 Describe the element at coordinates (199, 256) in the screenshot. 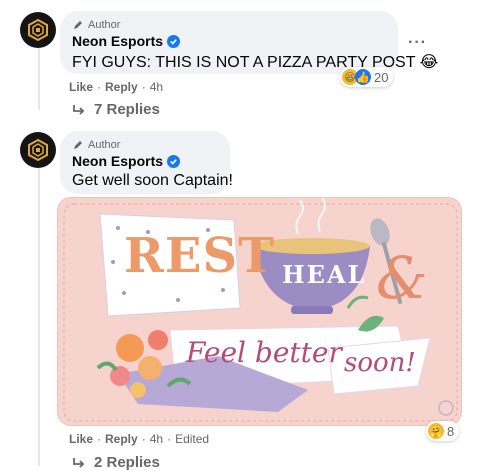

I see `card-word-rest: REST` at that location.